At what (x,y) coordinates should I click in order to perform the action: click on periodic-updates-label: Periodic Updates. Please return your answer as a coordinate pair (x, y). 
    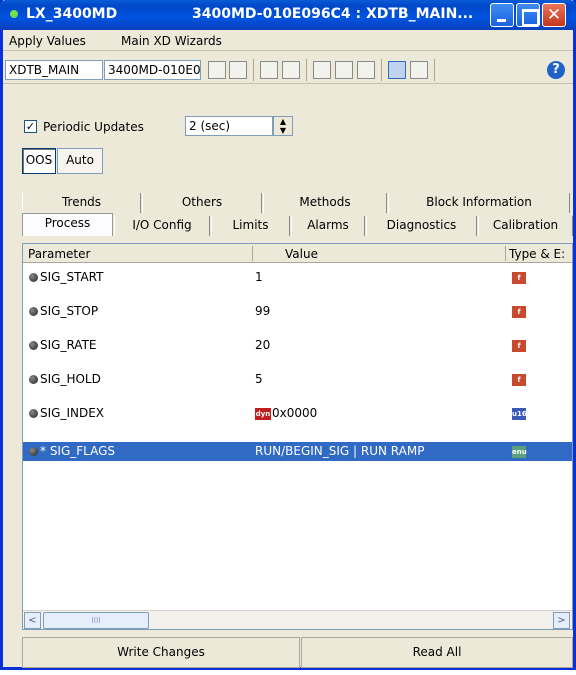
    Looking at the image, I should click on (93, 127).